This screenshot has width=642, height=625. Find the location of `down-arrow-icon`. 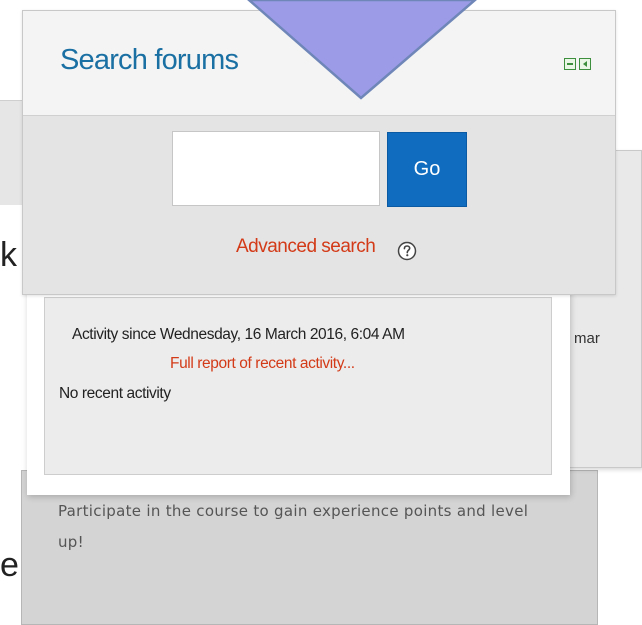

down-arrow-icon is located at coordinates (362, 50).